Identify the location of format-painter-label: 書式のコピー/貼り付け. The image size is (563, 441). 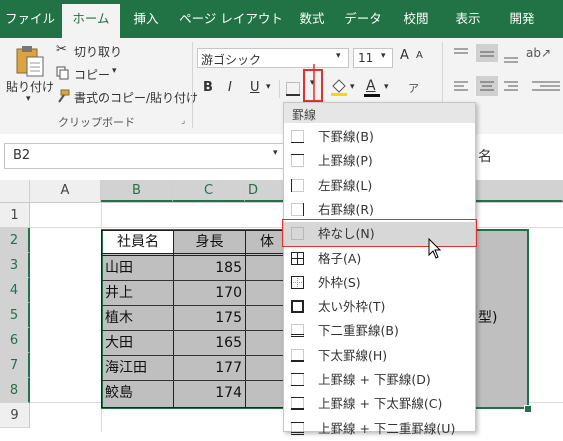
(136, 98).